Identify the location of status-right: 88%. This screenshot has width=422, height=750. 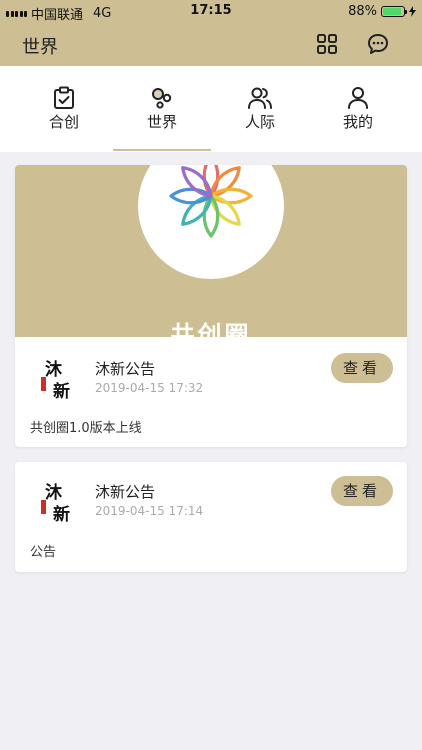
(382, 11).